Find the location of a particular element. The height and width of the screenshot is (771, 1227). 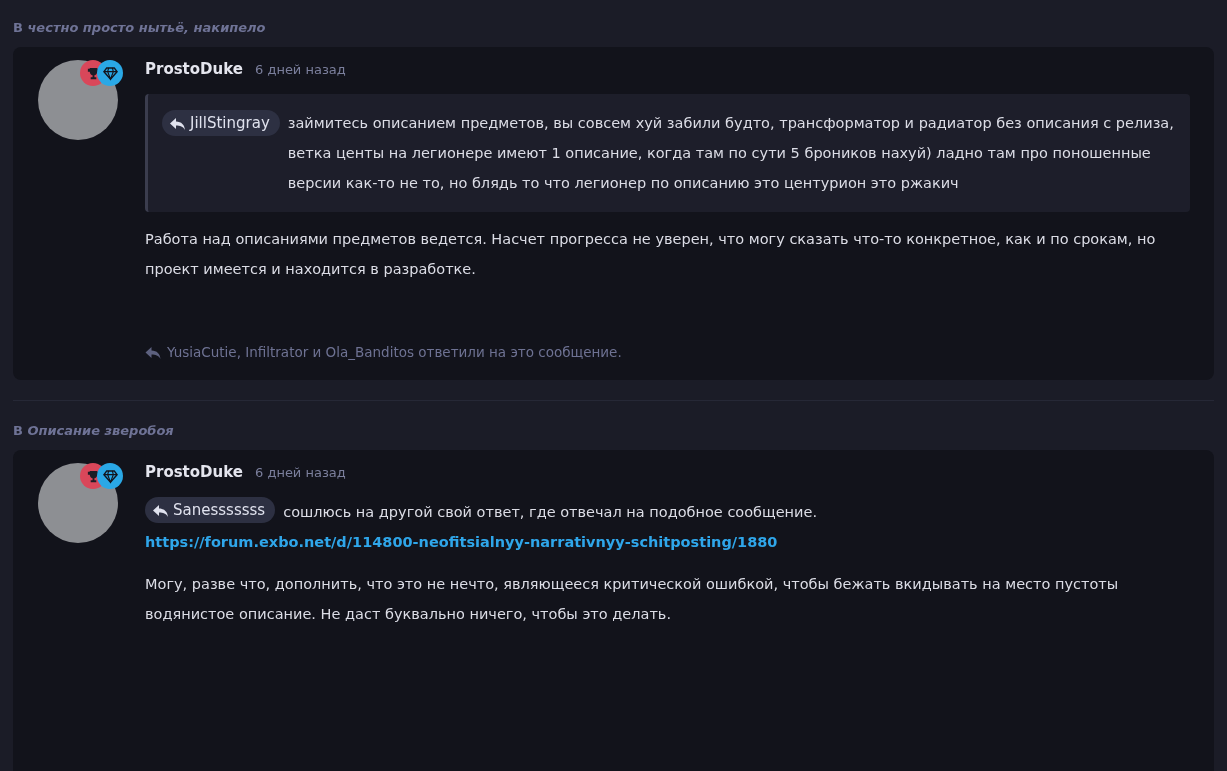

reply-text: сошлюсь на другой свой ответ, где отвечал на подобное сообщение. is located at coordinates (550, 512).